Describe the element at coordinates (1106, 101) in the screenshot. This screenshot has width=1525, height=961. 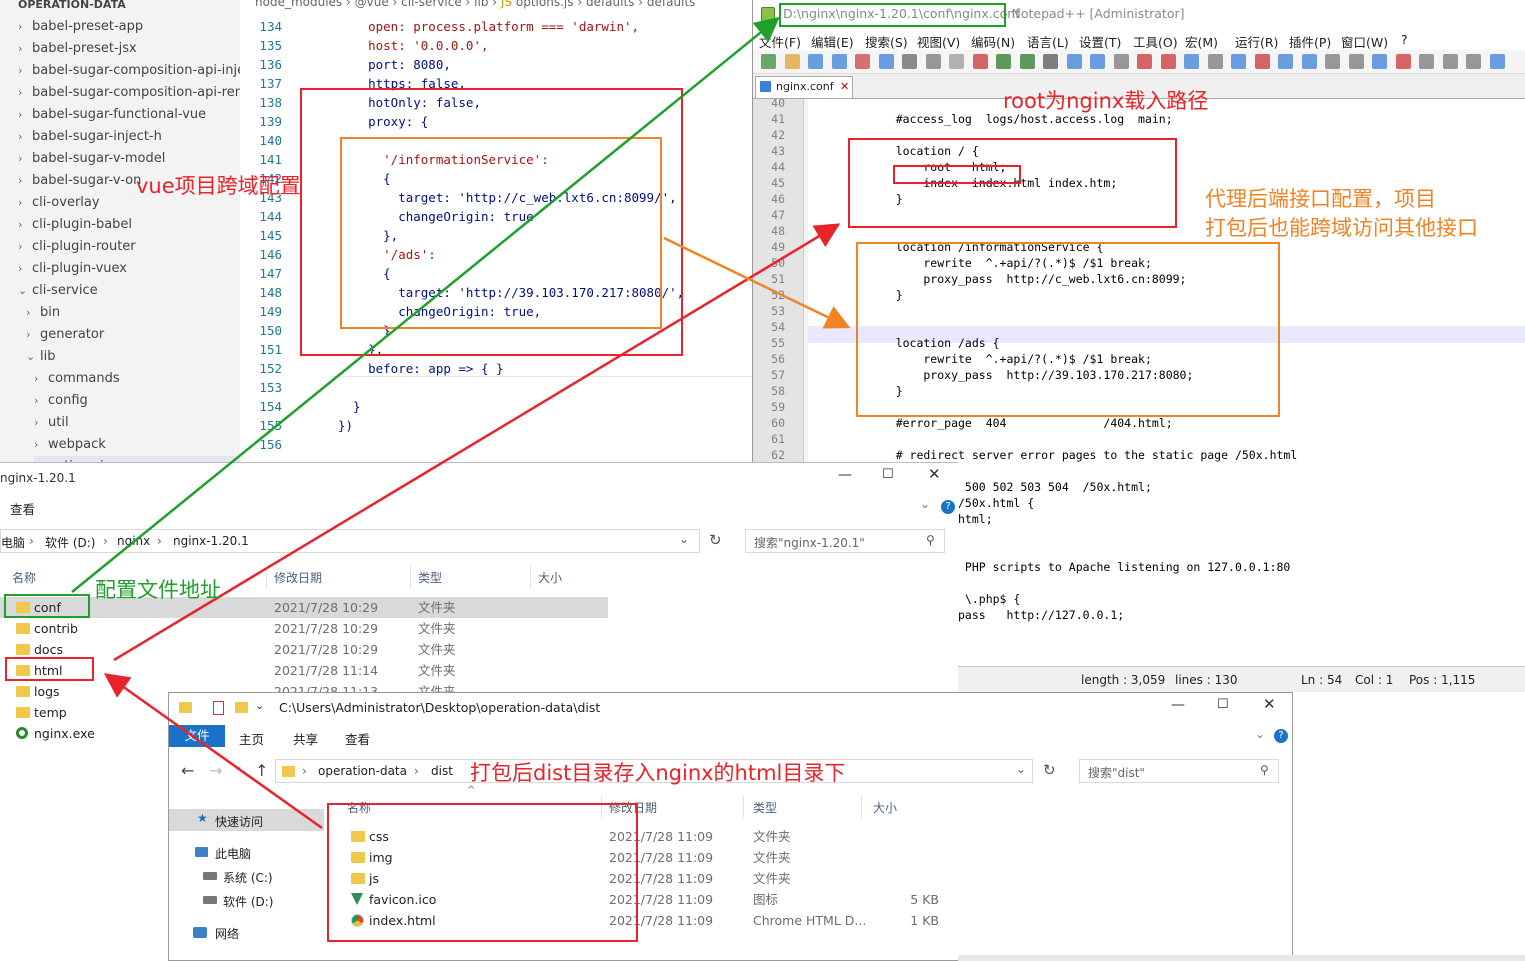
I see `annotation-root-path: root为nginx载入路径` at that location.